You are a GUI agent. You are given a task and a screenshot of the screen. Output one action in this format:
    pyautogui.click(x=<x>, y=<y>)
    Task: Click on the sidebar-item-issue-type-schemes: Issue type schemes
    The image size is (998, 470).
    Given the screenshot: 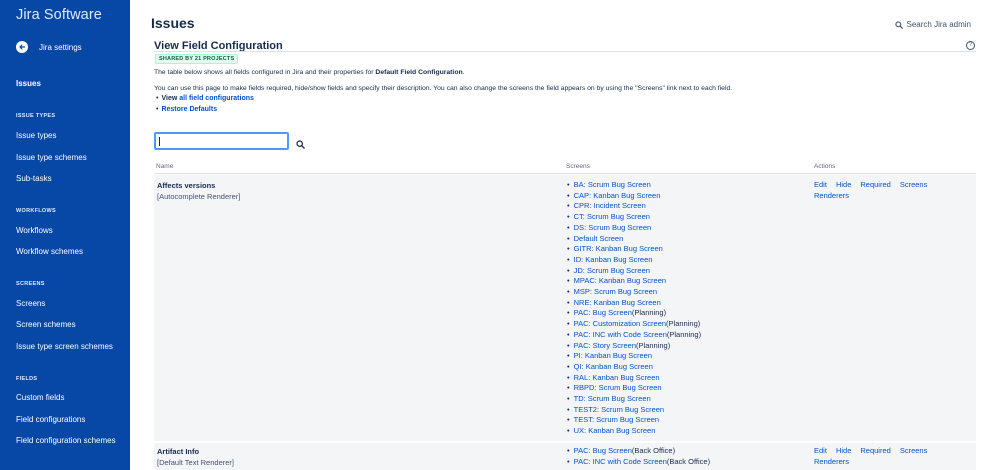 What is the action you would take?
    pyautogui.click(x=51, y=157)
    